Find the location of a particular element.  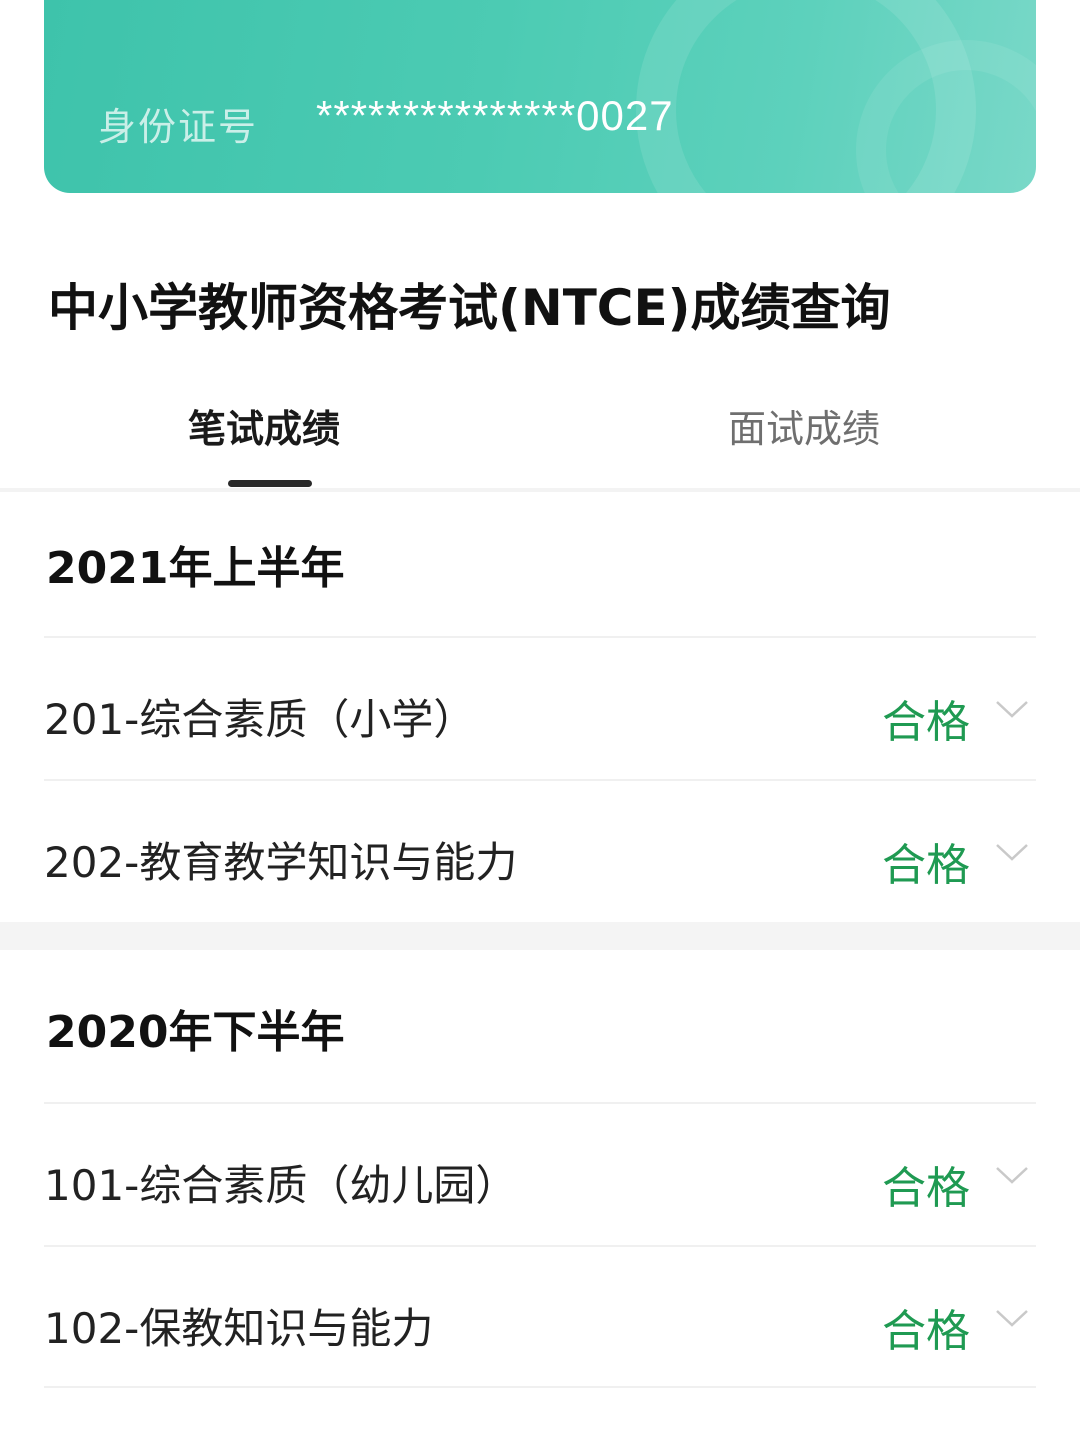

id-card-banner: 身份证号 ***************0027 is located at coordinates (540, 96).